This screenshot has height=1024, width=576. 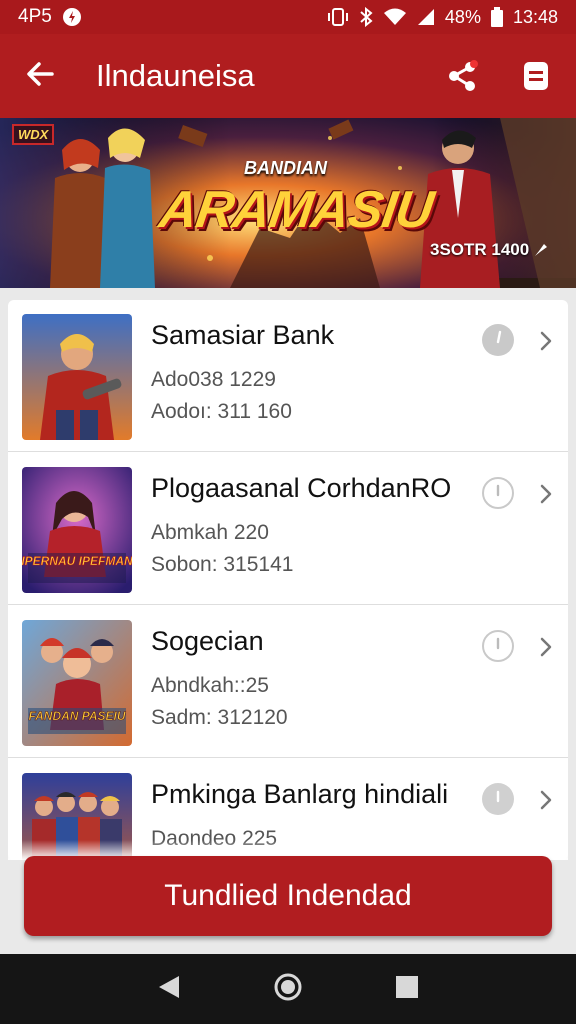 What do you see at coordinates (77, 561) in the screenshot?
I see `thumb-caption: IPERNAU IPEFMAN` at bounding box center [77, 561].